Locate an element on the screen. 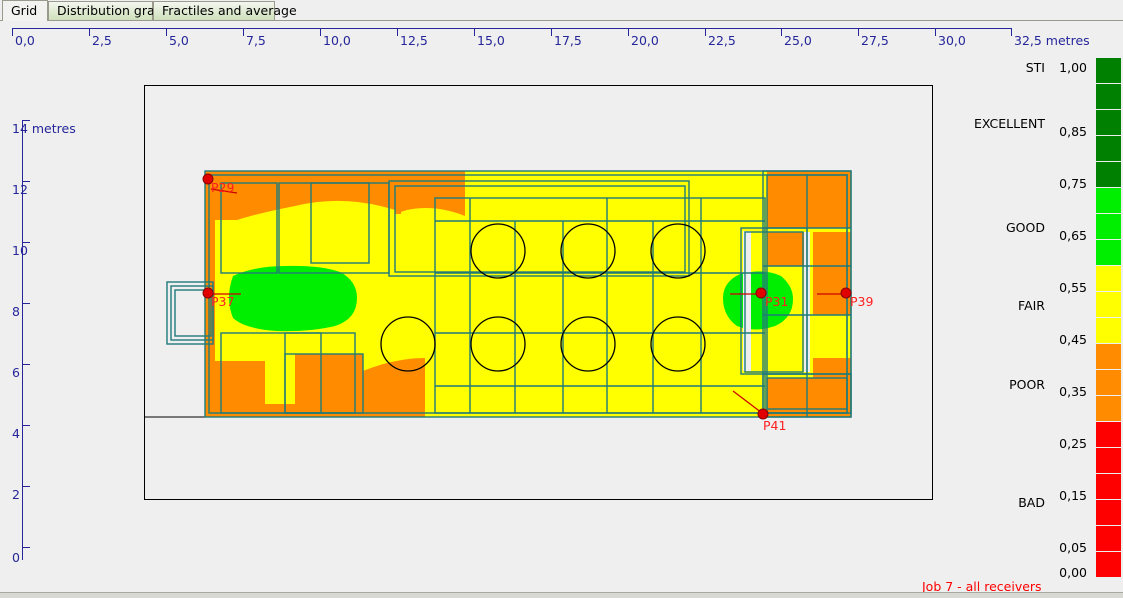 The height and width of the screenshot is (598, 1123). vruler-label: 8 is located at coordinates (16, 311).